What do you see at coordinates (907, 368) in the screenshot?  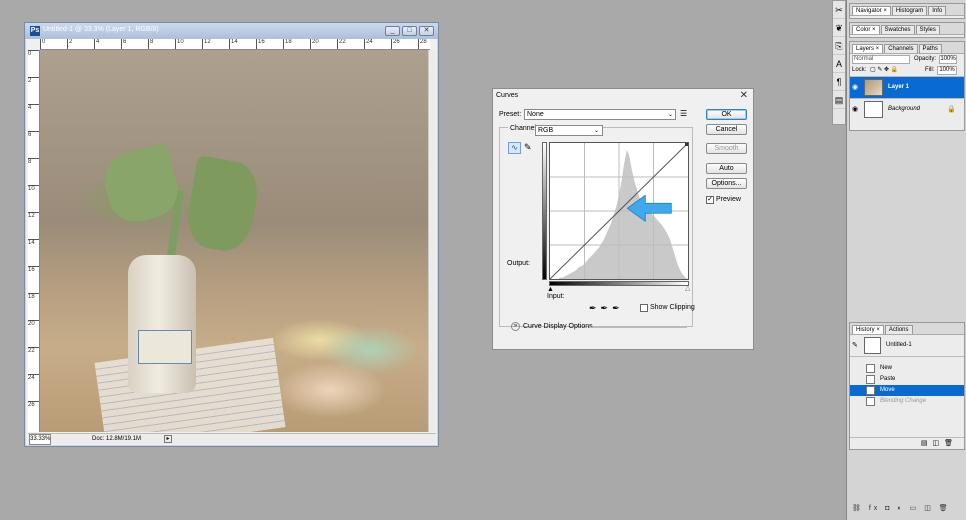 I see `history-state-new: New` at bounding box center [907, 368].